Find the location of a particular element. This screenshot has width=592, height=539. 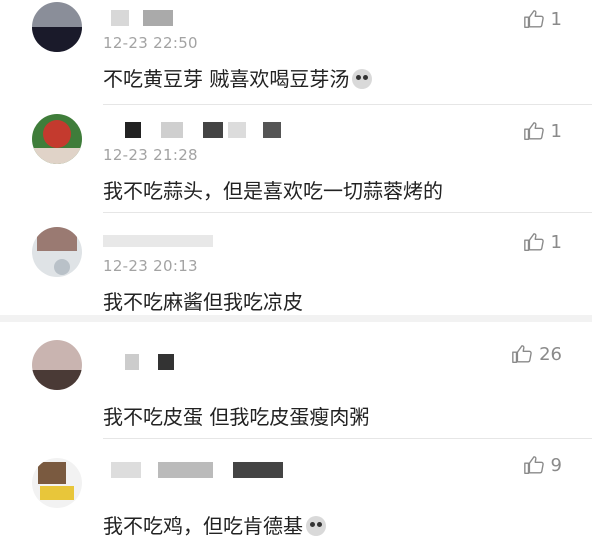

divider is located at coordinates (347, 438).